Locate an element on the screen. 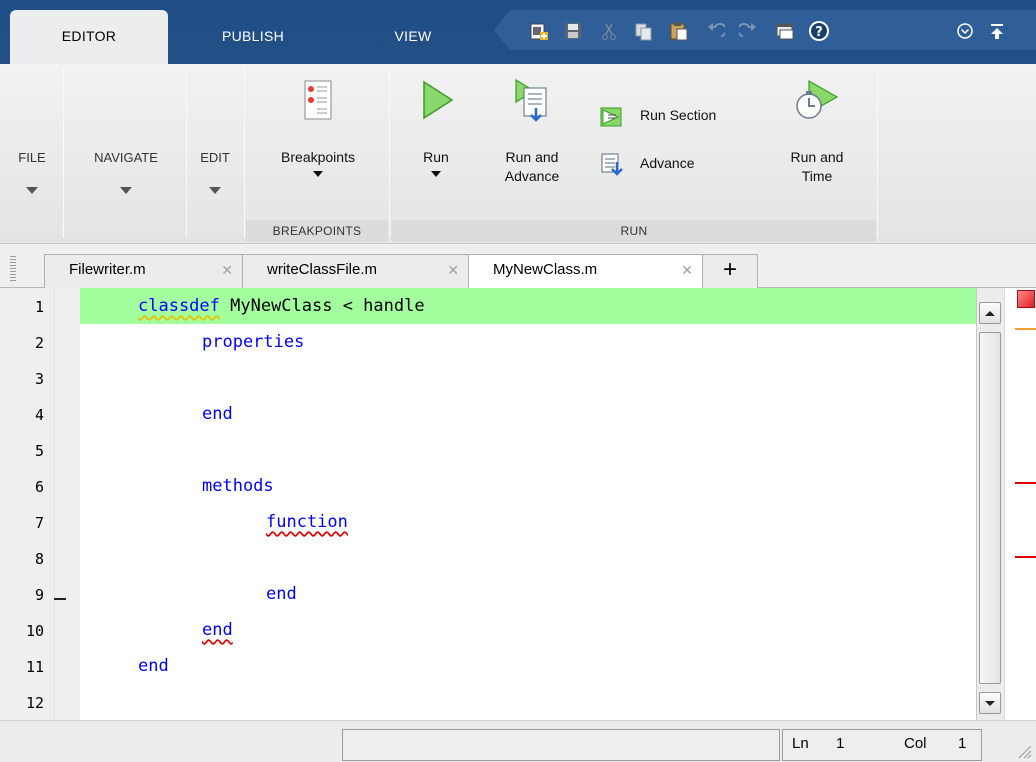  run-and-time-label-line2: Time is located at coordinates (817, 176).